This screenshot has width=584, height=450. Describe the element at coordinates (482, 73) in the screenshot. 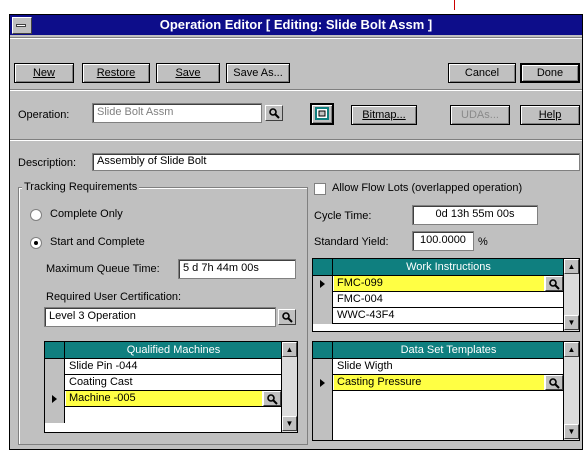

I see `cancel-button: Cancel` at that location.